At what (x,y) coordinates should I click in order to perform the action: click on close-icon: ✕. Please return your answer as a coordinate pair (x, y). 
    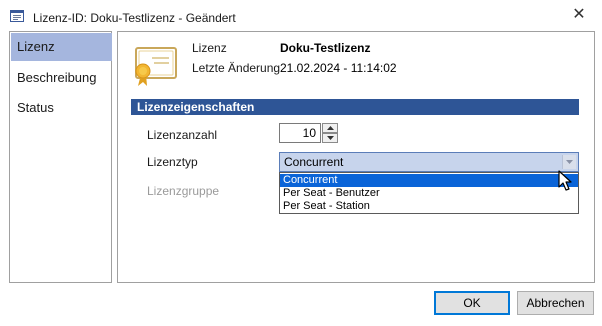
    Looking at the image, I should click on (579, 14).